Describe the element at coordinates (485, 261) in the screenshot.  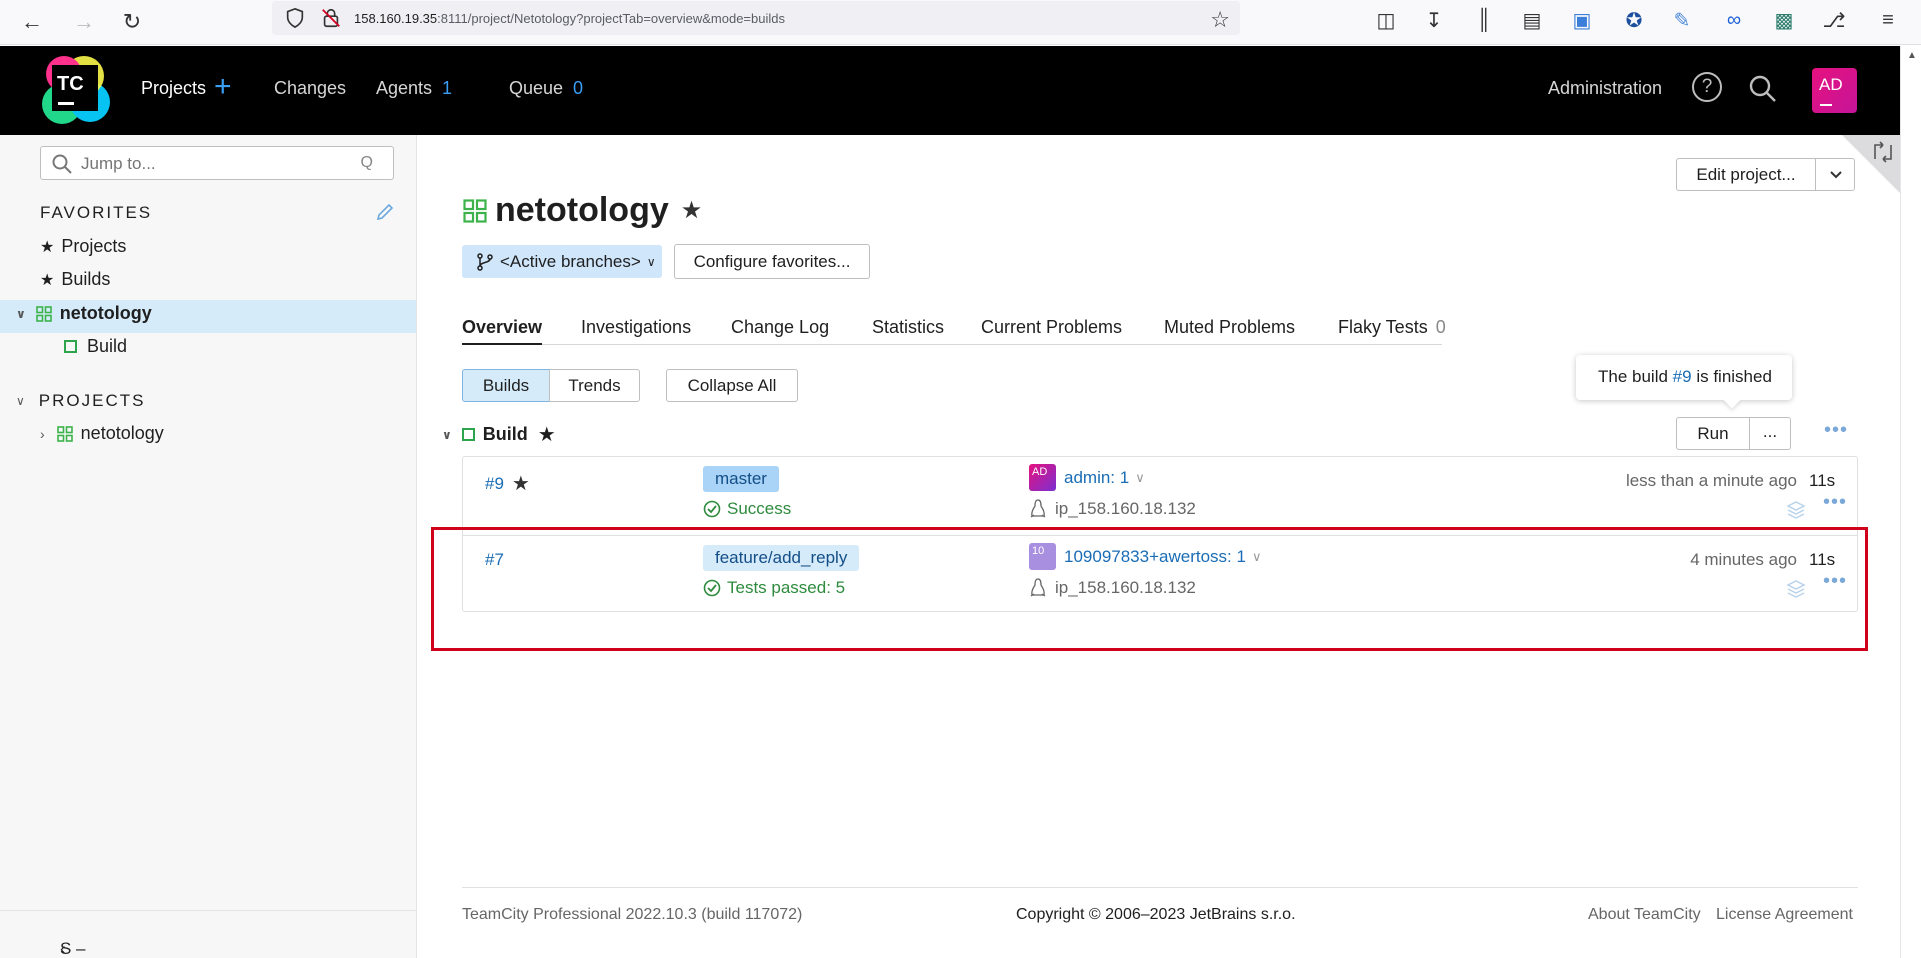
I see `branch-icon` at that location.